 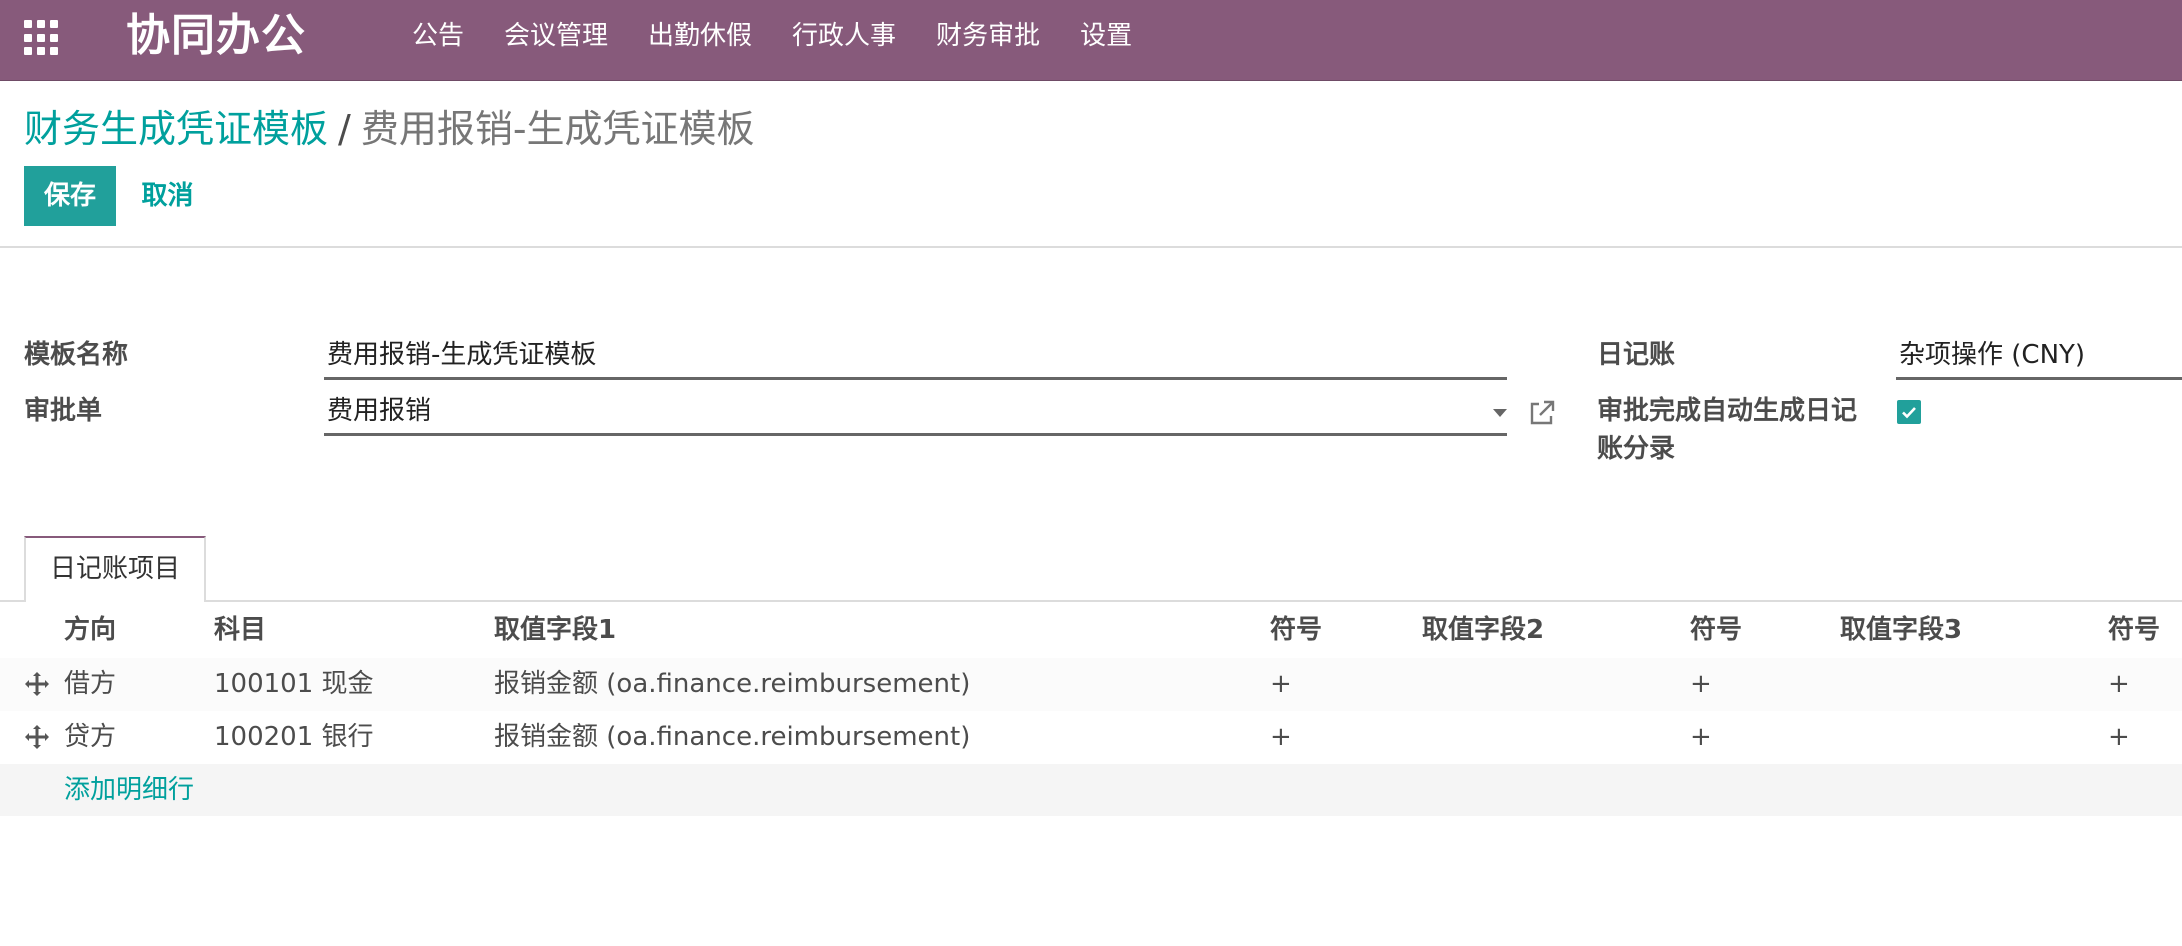 What do you see at coordinates (700, 36) in the screenshot?
I see `menu-item-attendance: 出勤休假` at bounding box center [700, 36].